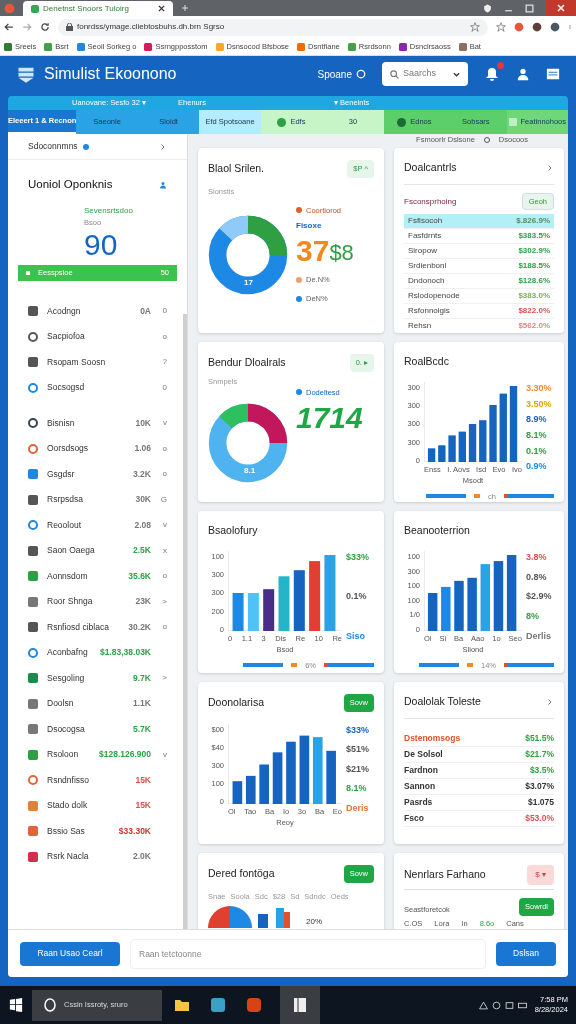 This screenshot has width=576, height=1024. Describe the element at coordinates (125, 653) in the screenshot. I see `item-value: $1.83,38.03K` at that location.